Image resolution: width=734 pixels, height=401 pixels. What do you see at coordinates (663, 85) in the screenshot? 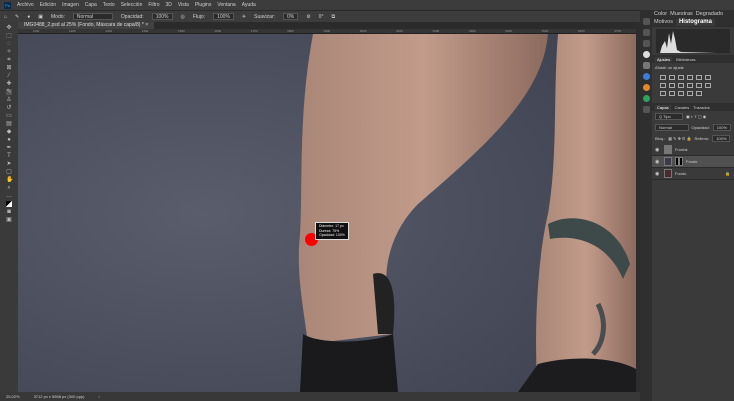
I see `hue-sat-icon` at bounding box center [663, 85].